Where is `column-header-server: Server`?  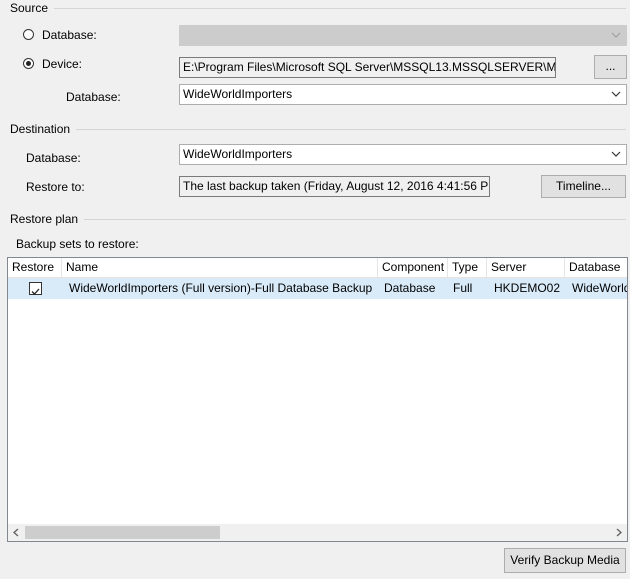 column-header-server: Server is located at coordinates (526, 267).